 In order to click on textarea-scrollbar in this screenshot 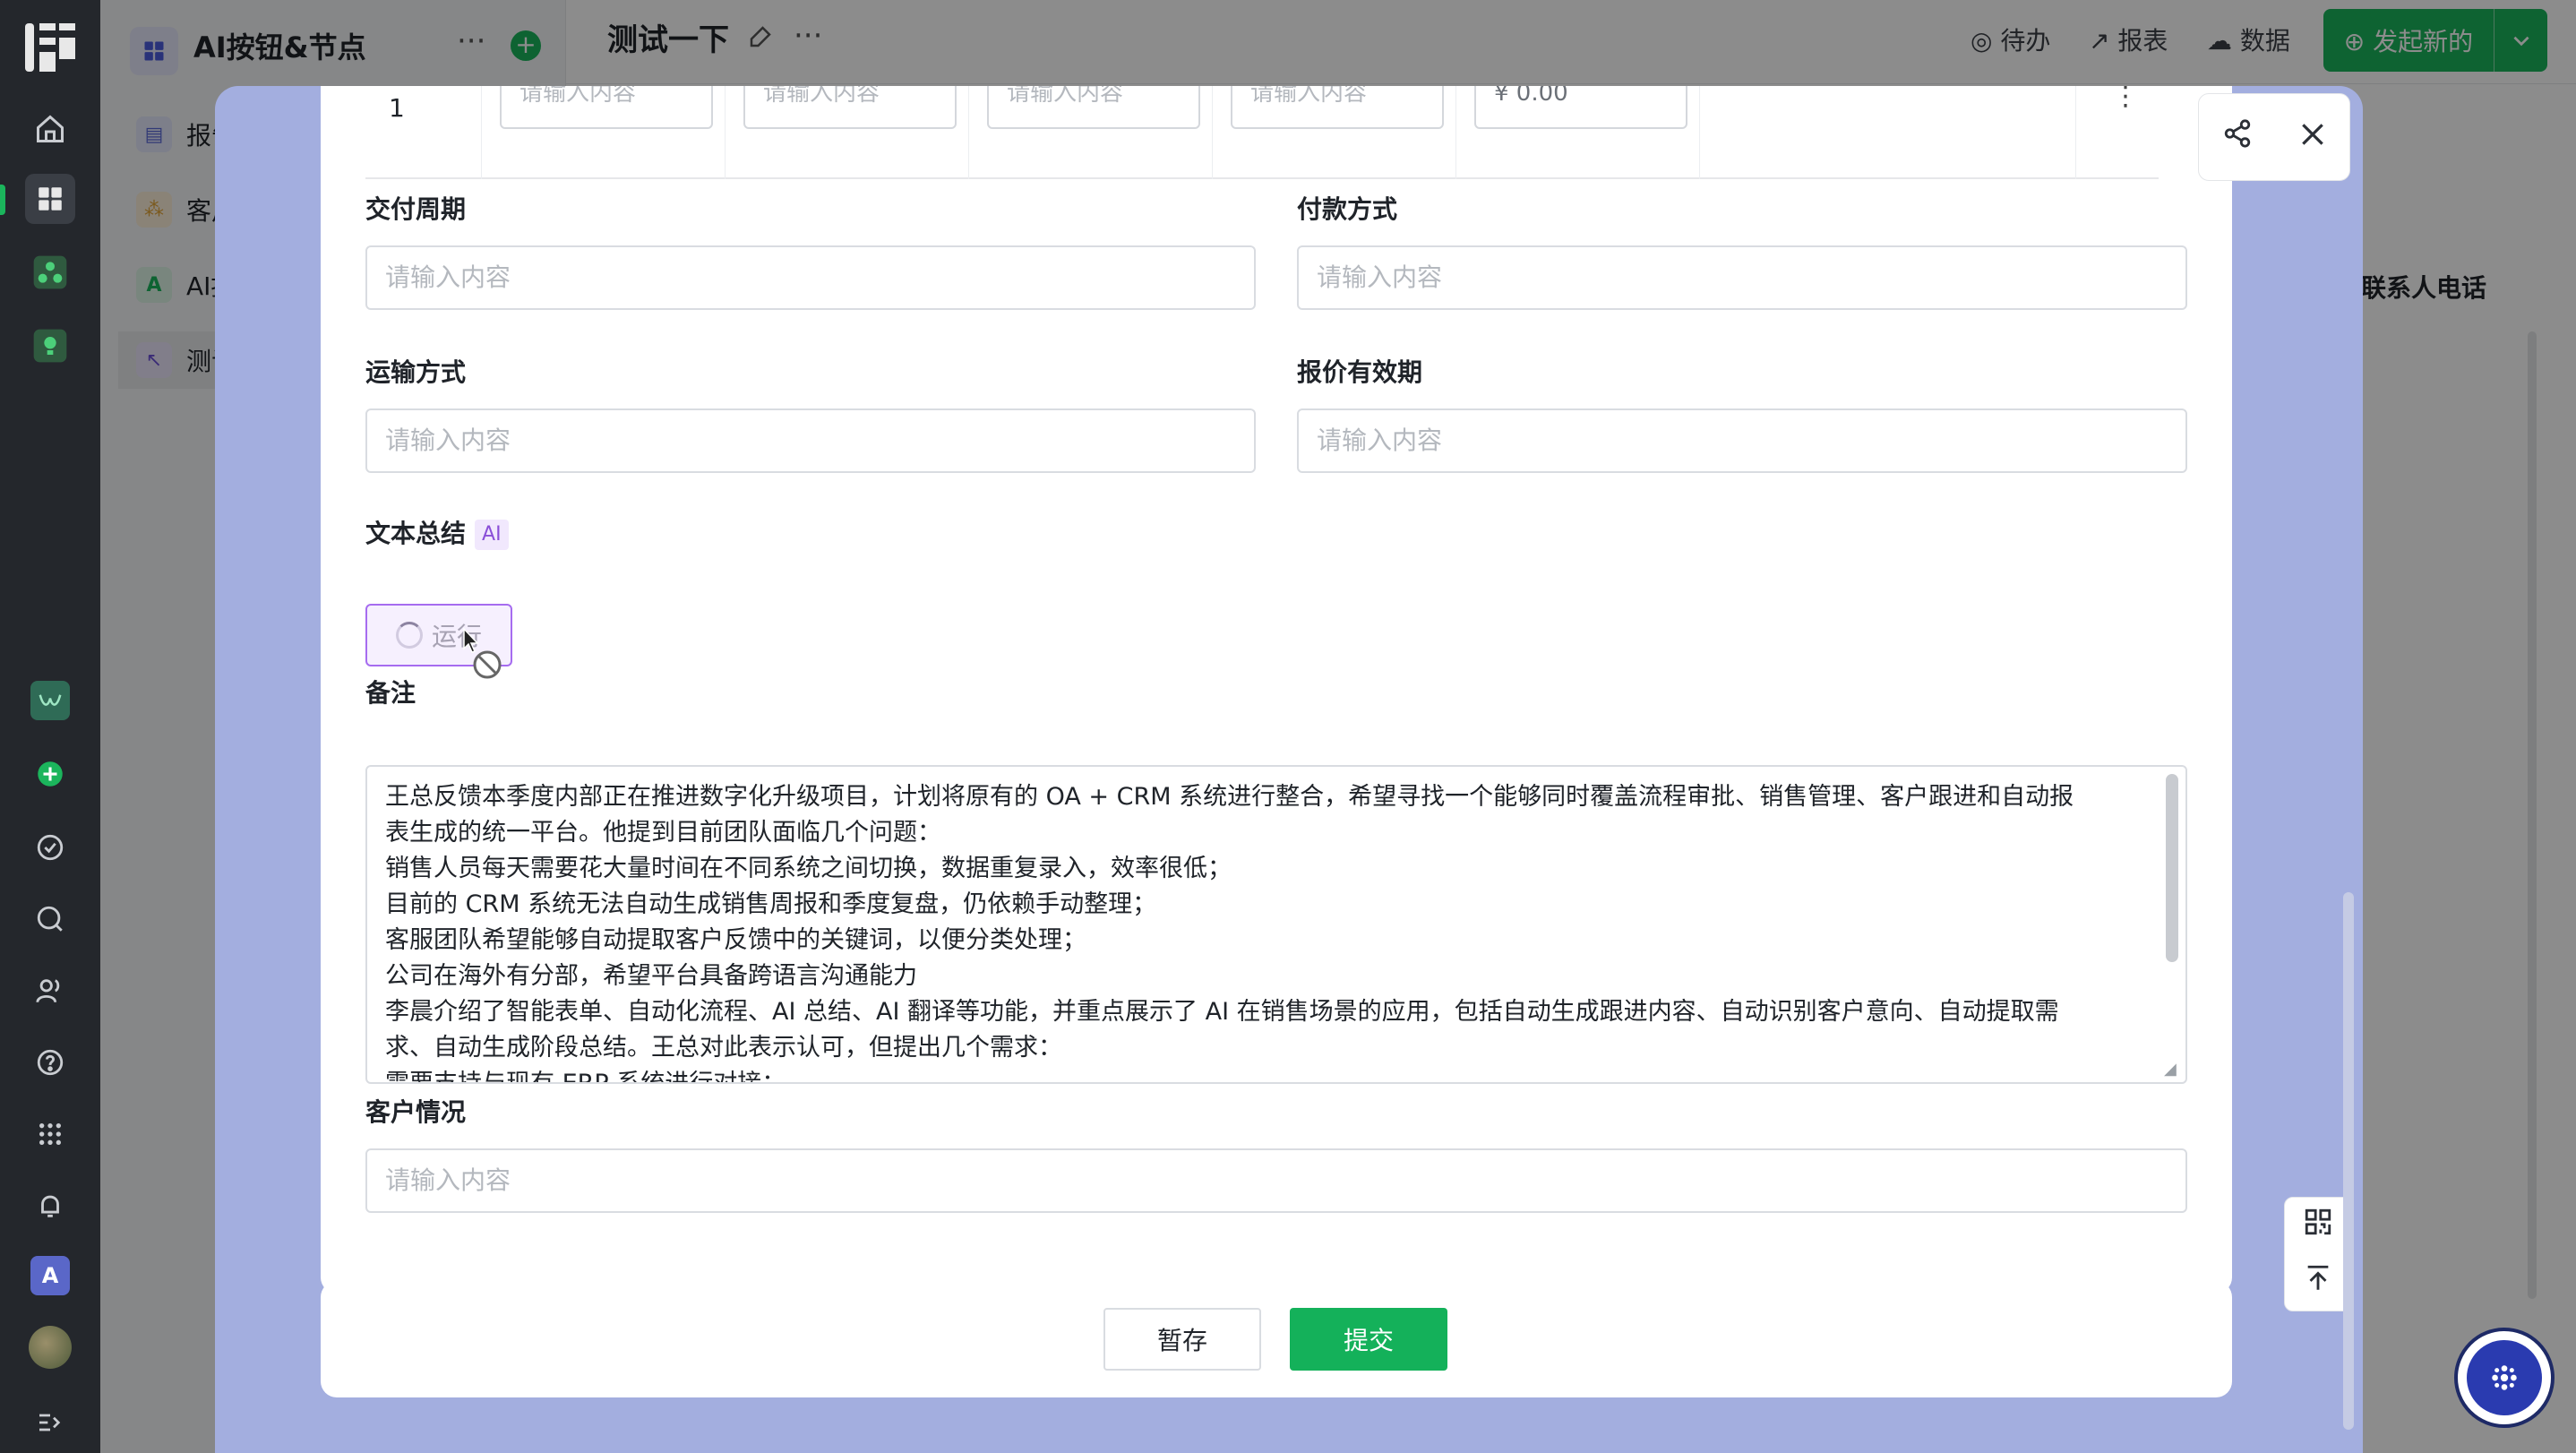, I will do `click(2172, 868)`.